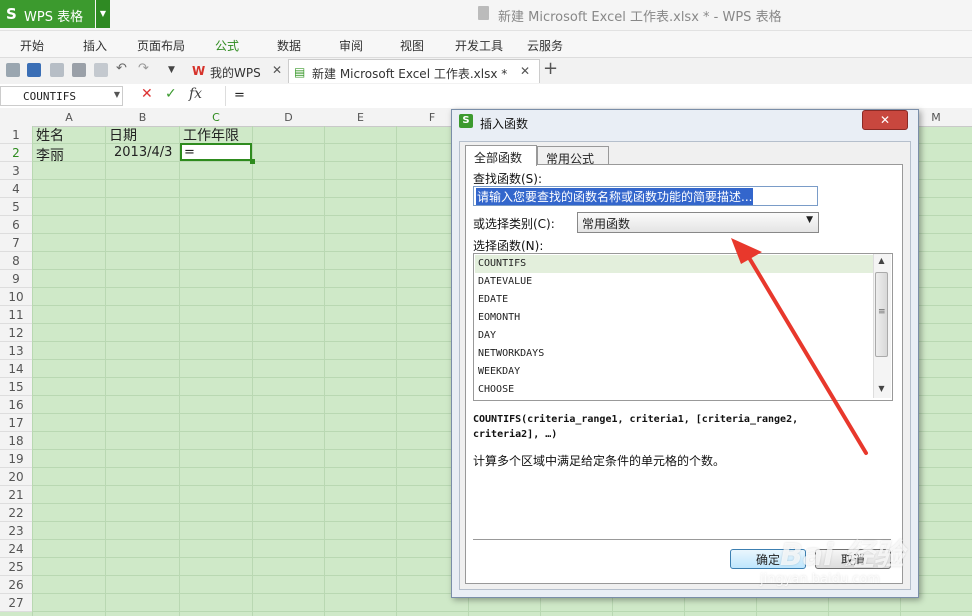 The image size is (972, 616). I want to click on more-tools-icon: ▼, so click(175, 72).